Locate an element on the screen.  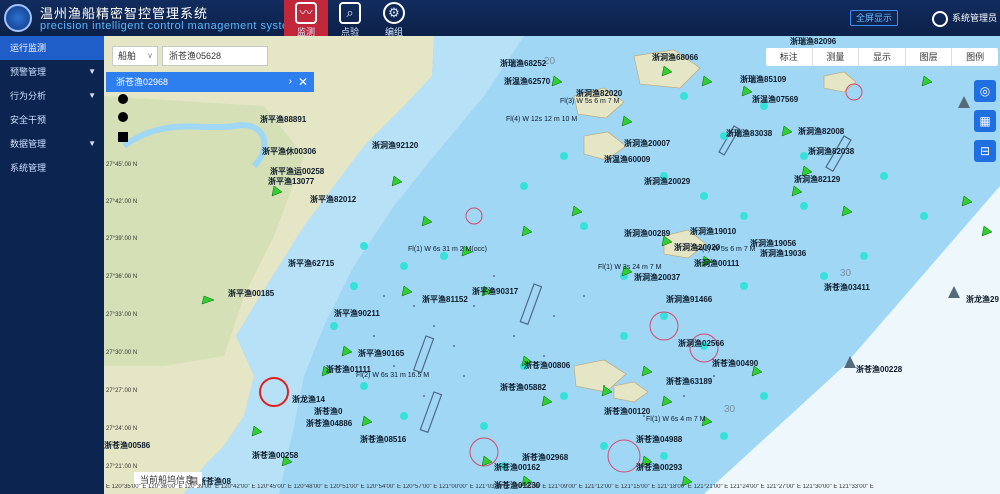
vessel-label: 浙洞渔82129 is located at coordinates (817, 179).